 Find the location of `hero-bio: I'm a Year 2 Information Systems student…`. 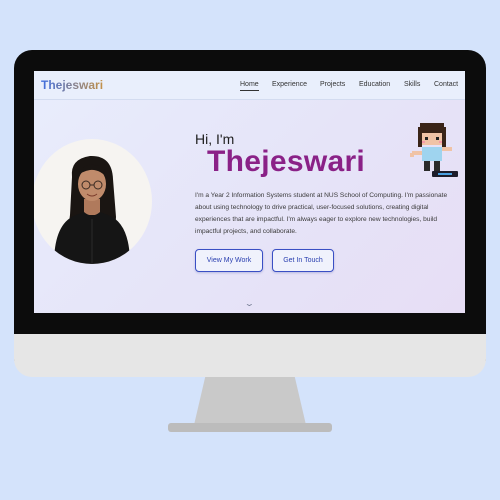

hero-bio: I'm a Year 2 Information Systems student… is located at coordinates (321, 213).